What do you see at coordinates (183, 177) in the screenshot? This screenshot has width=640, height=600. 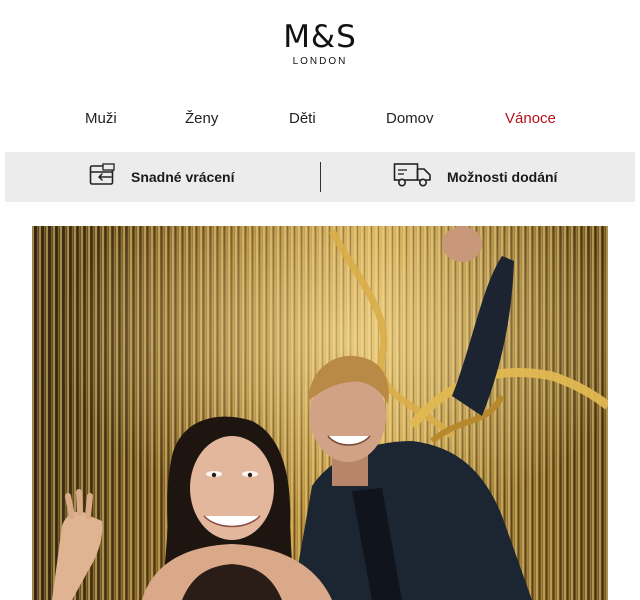 I see `easy-returns-label: Snadné vrácení` at bounding box center [183, 177].